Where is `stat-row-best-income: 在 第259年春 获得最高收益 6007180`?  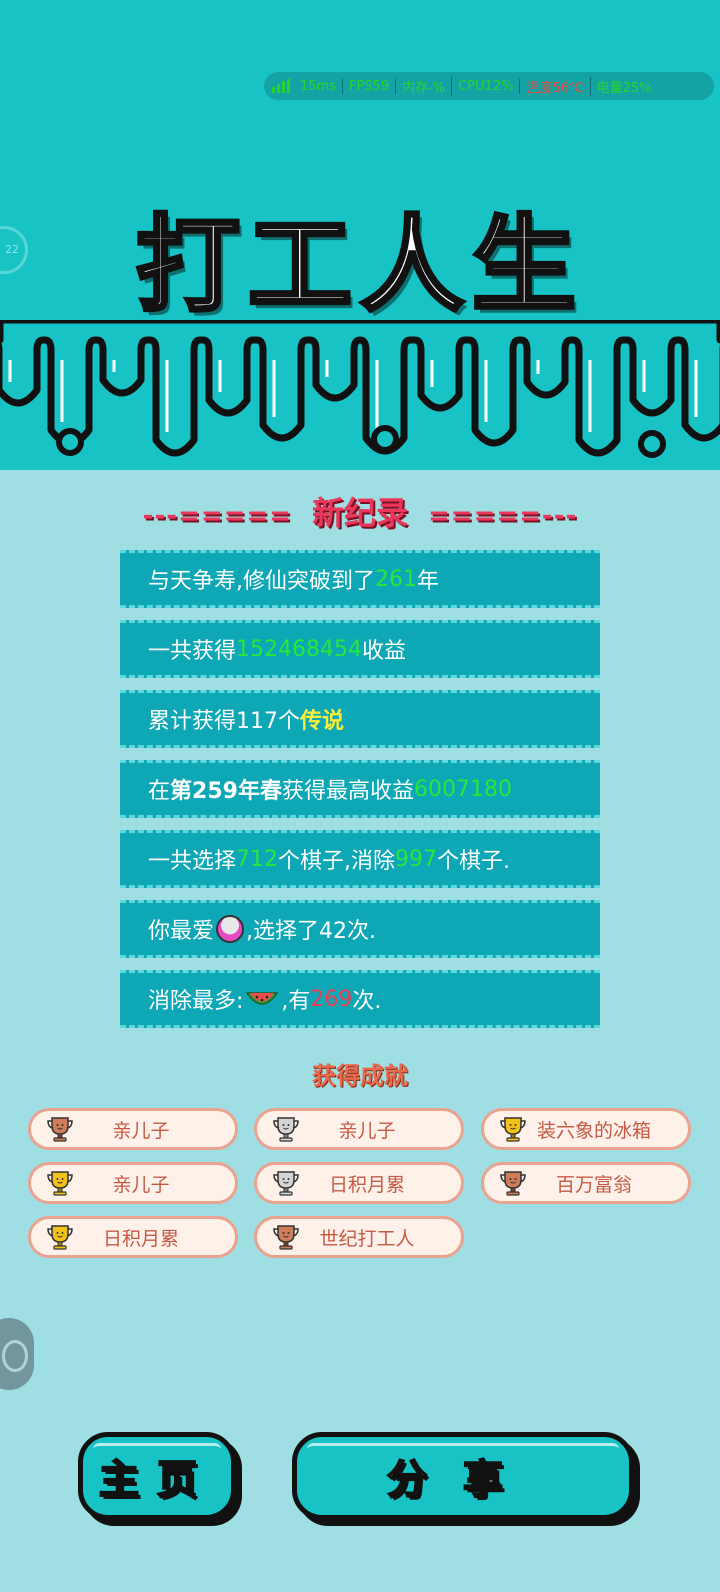 stat-row-best-income: 在 第259年春 获得最高收益 6007180 is located at coordinates (360, 789).